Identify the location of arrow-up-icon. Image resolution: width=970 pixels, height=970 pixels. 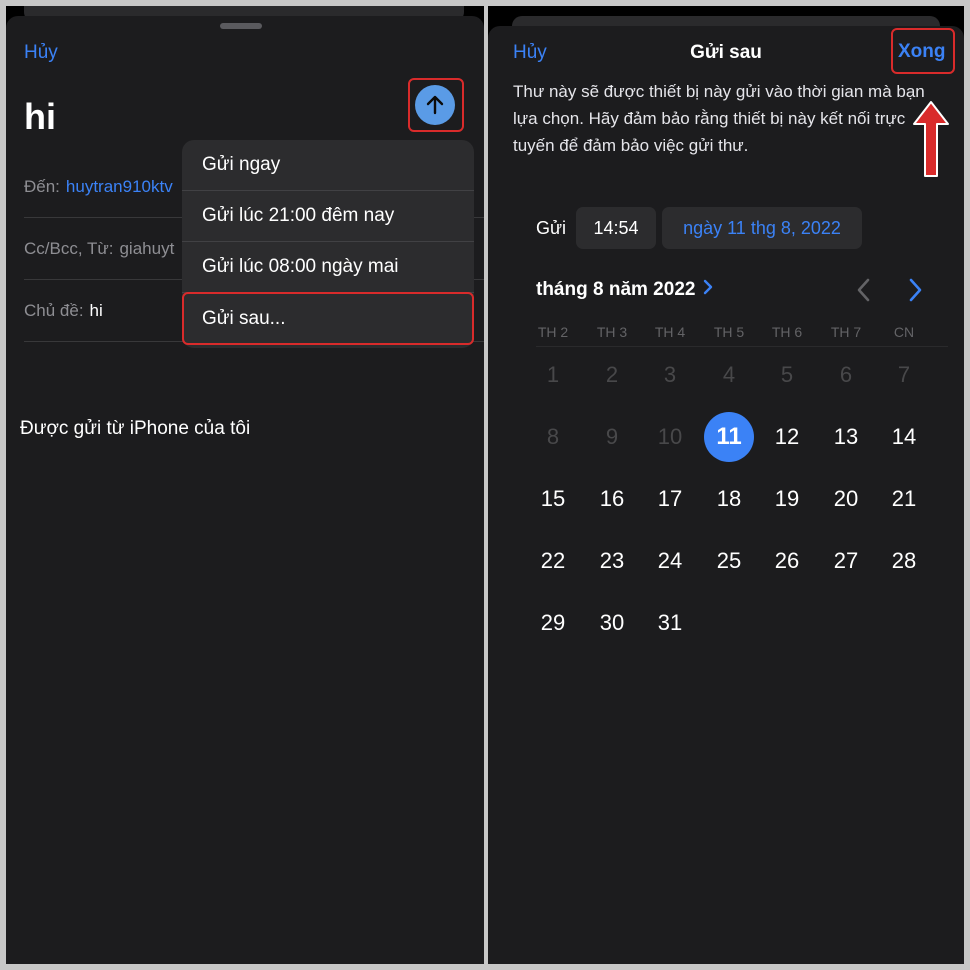
(435, 105).